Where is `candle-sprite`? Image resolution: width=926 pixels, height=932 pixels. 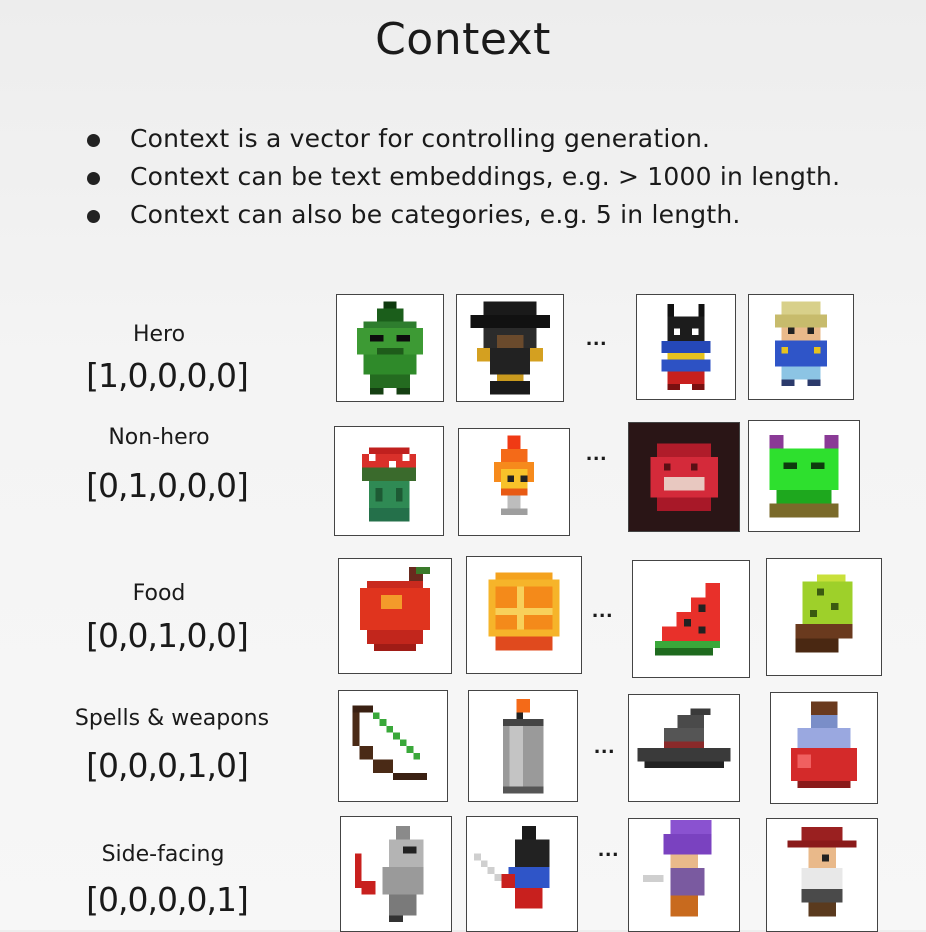
candle-sprite is located at coordinates (523, 746).